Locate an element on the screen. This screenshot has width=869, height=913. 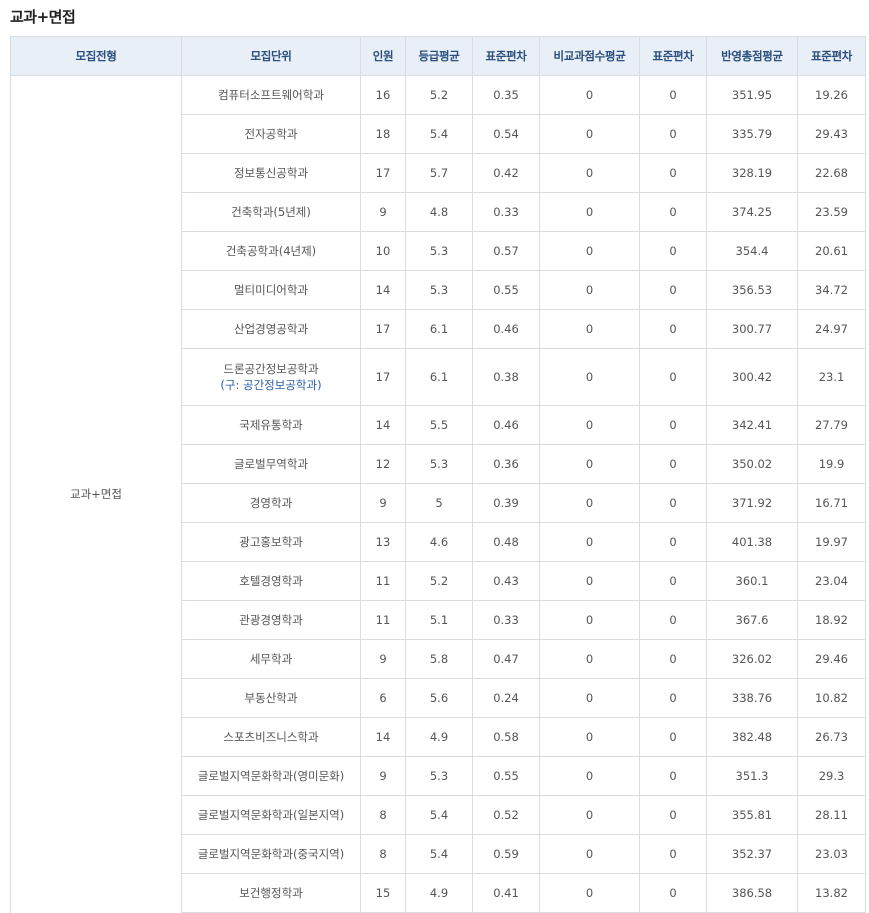
unit-name: 보건행정학과 is located at coordinates (271, 893).